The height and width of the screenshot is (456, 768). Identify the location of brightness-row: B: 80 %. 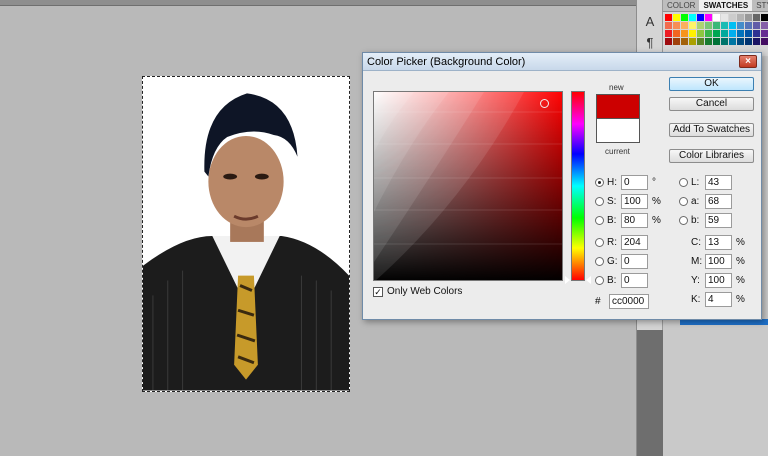
(628, 220).